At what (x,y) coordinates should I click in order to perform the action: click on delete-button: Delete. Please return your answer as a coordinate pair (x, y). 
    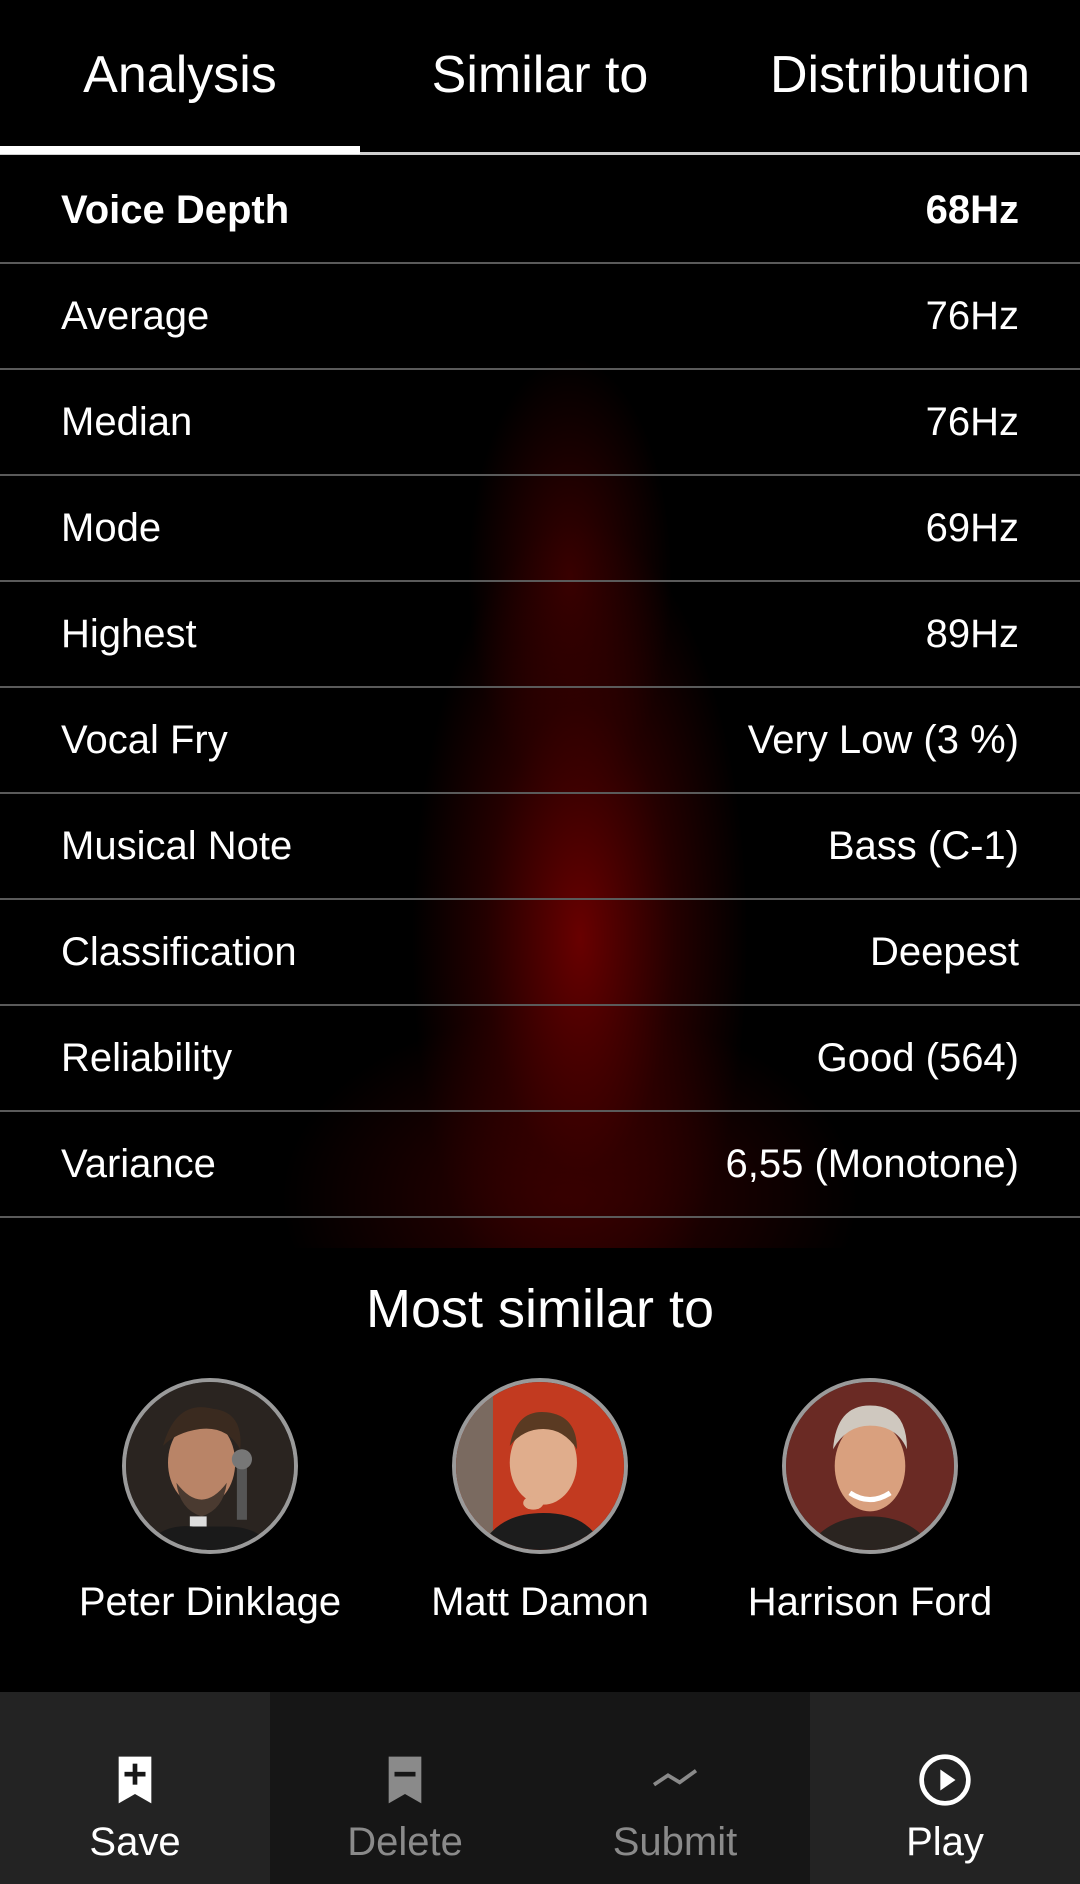
    Looking at the image, I should click on (405, 1788).